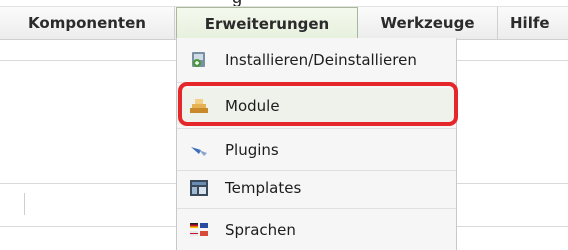 This screenshot has width=568, height=250. What do you see at coordinates (260, 230) in the screenshot?
I see `dropdown-item-label: Sprachen` at bounding box center [260, 230].